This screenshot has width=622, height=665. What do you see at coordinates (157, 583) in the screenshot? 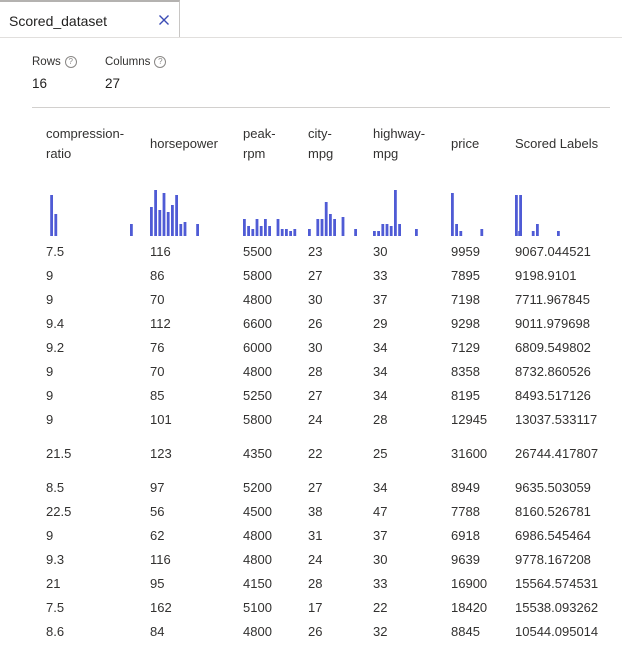
I see `table-cell: 95` at bounding box center [157, 583].